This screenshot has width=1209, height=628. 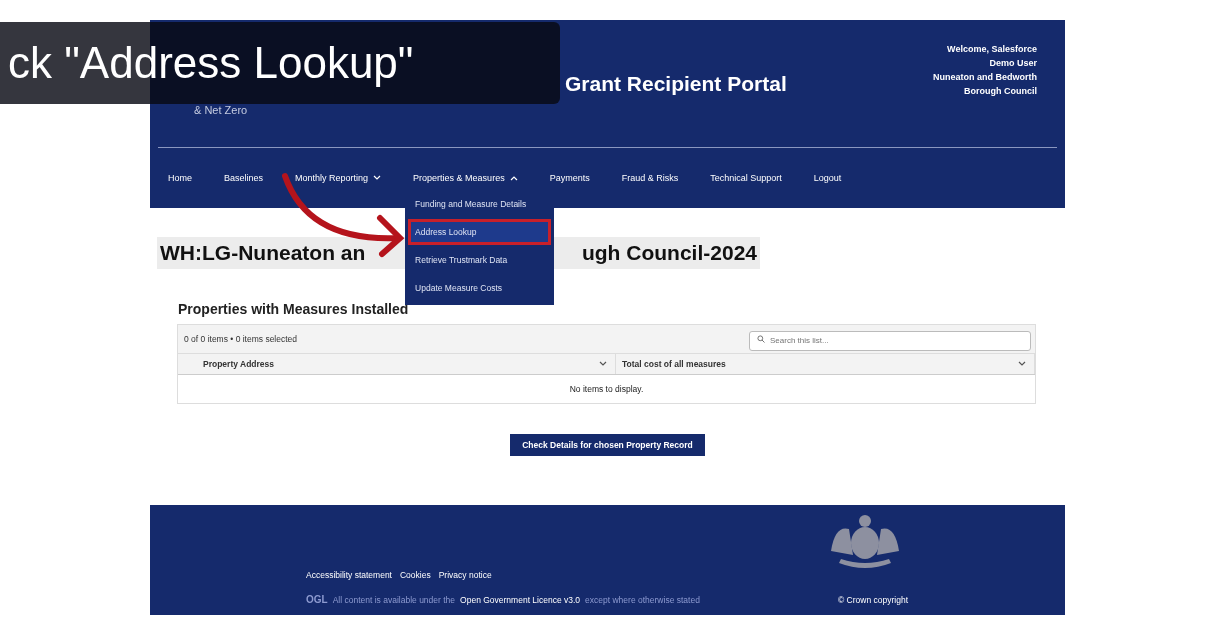 I want to click on nav-link: Baselines, so click(x=244, y=178).